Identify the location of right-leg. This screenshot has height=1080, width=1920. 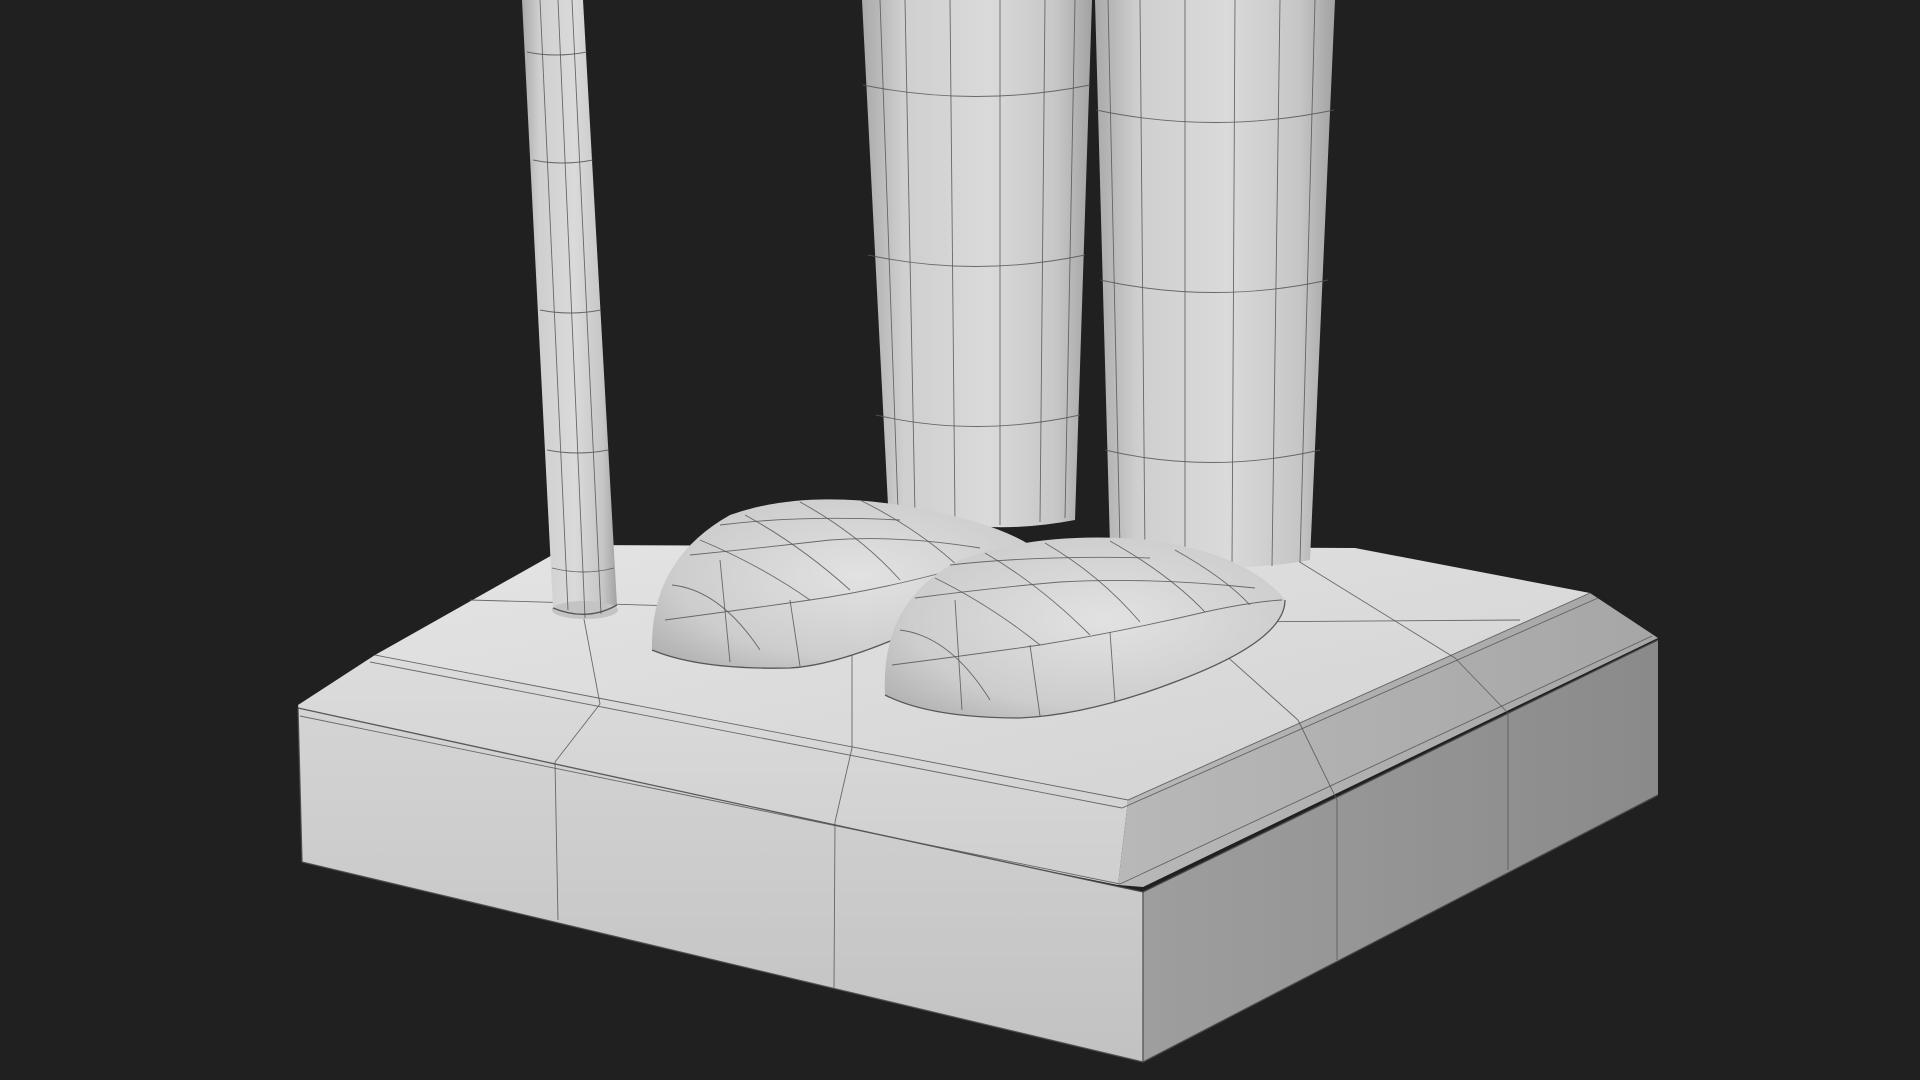
(1215, 284).